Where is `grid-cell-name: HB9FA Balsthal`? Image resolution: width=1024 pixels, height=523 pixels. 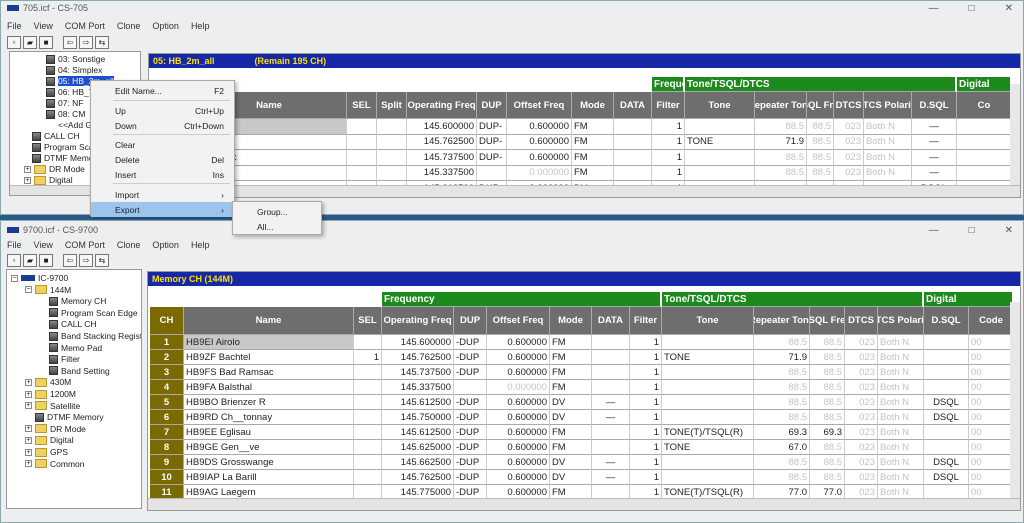
grid-cell-name: HB9FA Balsthal is located at coordinates (269, 387).